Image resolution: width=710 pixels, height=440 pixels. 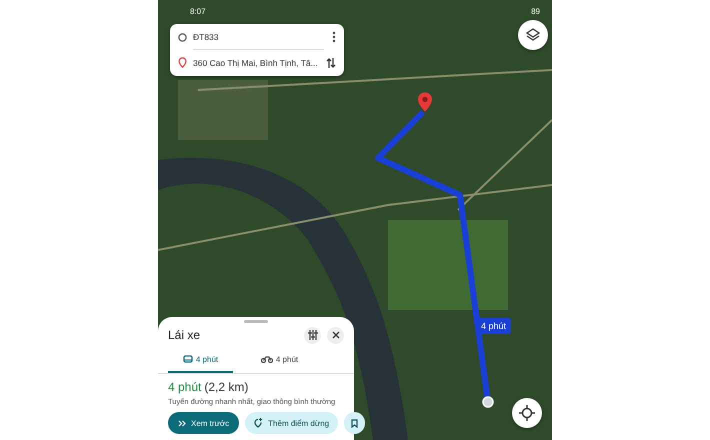 I want to click on swap-icon, so click(x=331, y=62).